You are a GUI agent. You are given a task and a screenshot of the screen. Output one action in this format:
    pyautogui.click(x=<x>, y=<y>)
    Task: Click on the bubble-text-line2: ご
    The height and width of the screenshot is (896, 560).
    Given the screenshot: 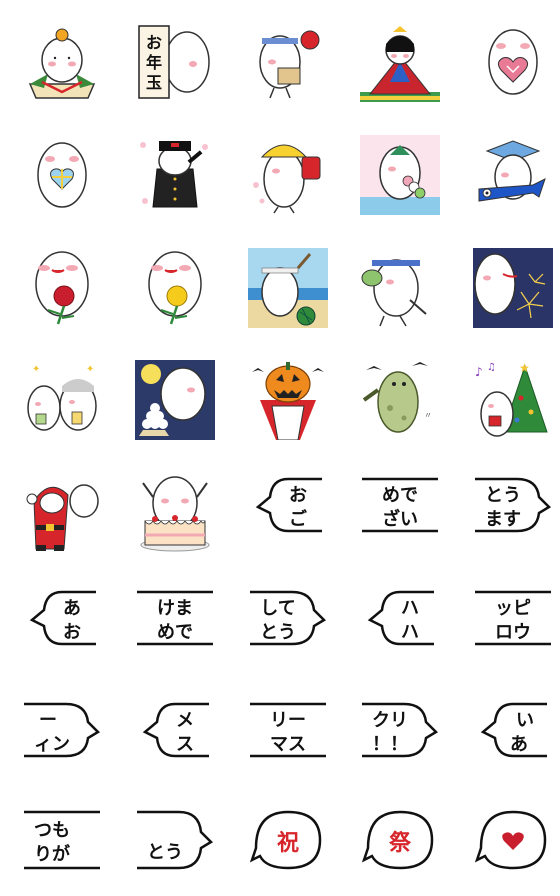 What is the action you would take?
    pyautogui.click(x=298, y=519)
    